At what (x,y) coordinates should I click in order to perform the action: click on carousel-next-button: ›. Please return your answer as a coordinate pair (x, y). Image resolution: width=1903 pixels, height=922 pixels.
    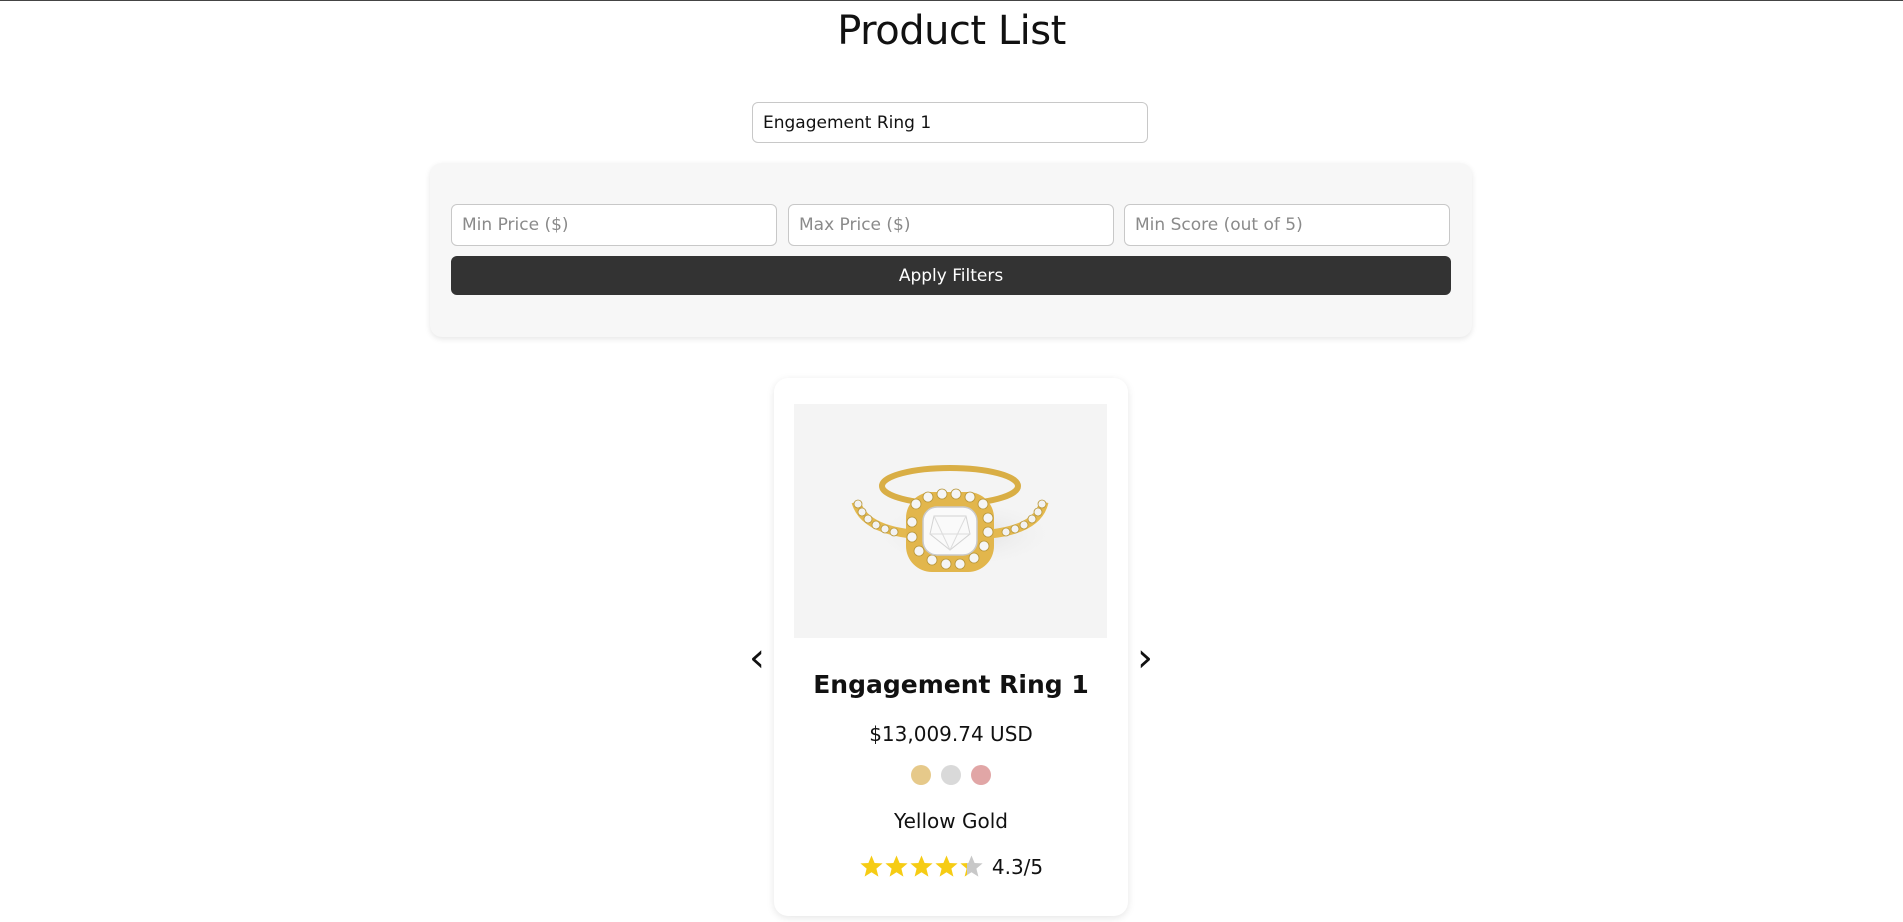
    Looking at the image, I should click on (1145, 658).